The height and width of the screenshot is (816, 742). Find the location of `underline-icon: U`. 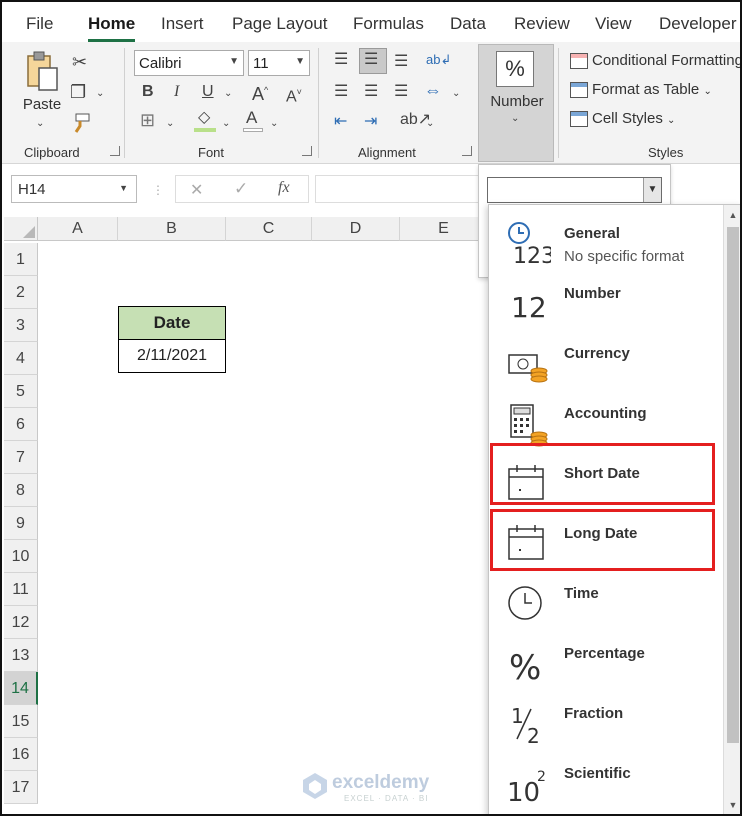

underline-icon: U is located at coordinates (208, 92).